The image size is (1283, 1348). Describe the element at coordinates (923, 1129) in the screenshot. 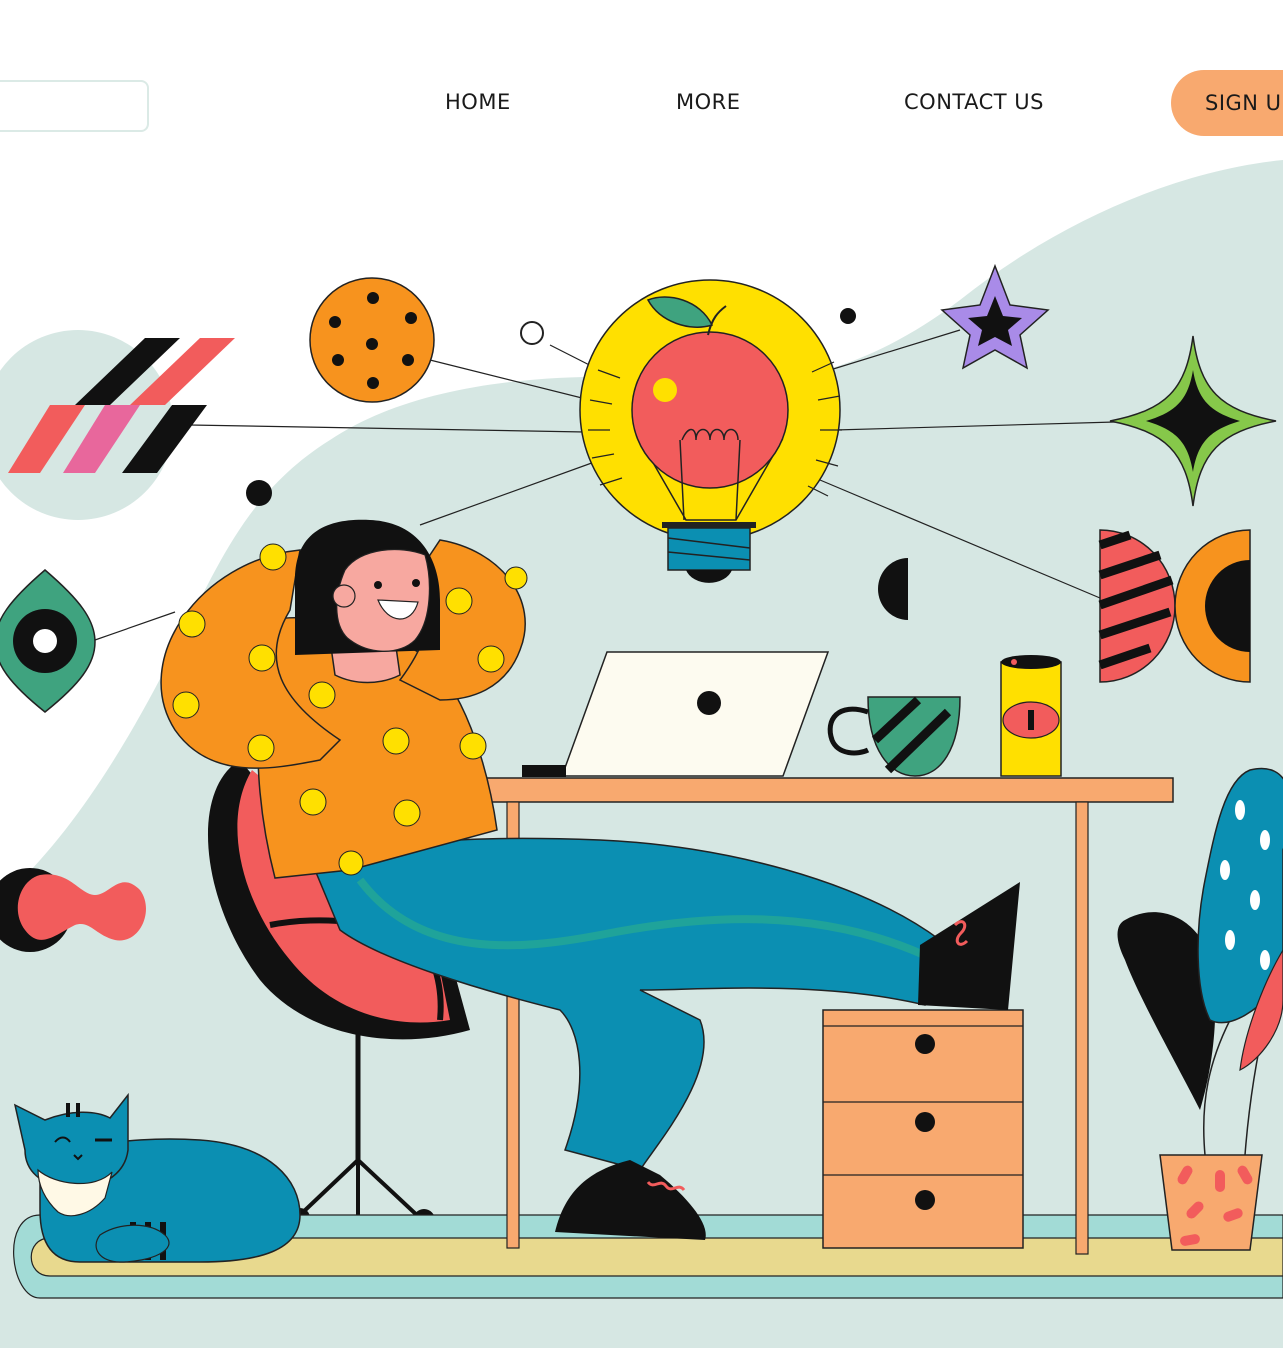

I see `drawer-cabinet` at that location.